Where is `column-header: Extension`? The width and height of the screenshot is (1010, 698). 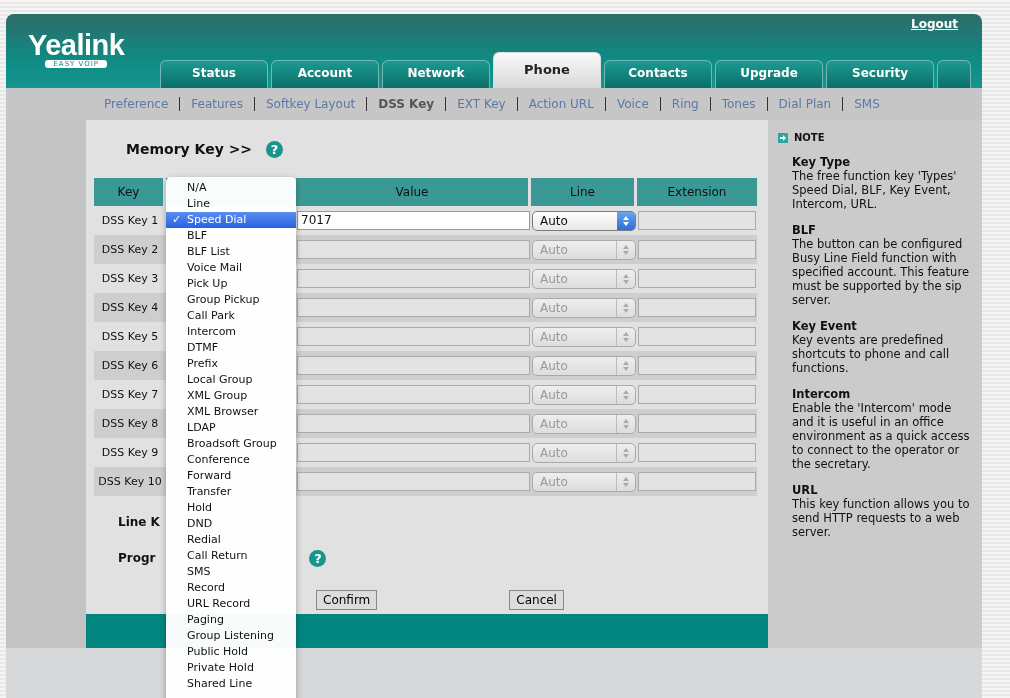
column-header: Extension is located at coordinates (697, 192).